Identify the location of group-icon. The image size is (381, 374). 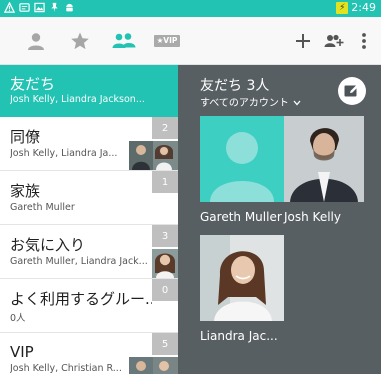
(124, 40).